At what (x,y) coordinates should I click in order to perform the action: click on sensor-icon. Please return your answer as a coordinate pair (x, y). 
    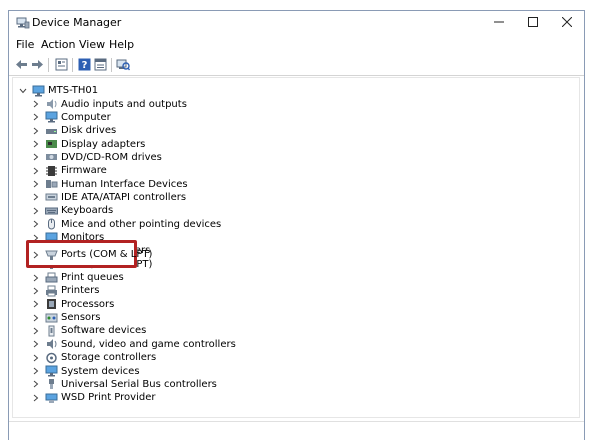
    Looking at the image, I should click on (51, 318).